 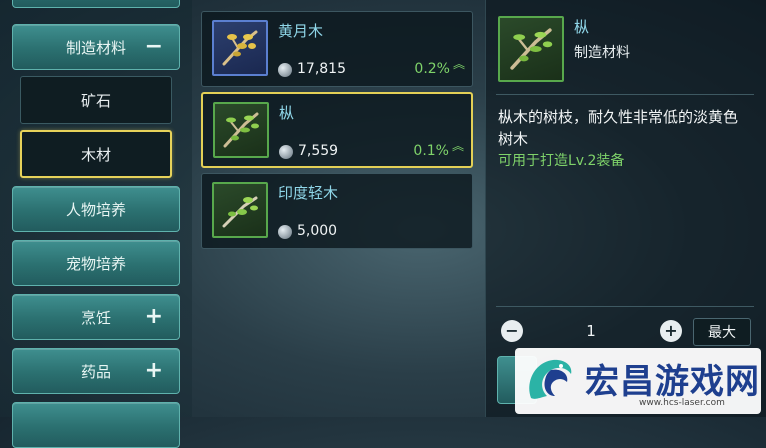 What do you see at coordinates (240, 210) in the screenshot?
I see `balsa-branch-icon` at bounding box center [240, 210].